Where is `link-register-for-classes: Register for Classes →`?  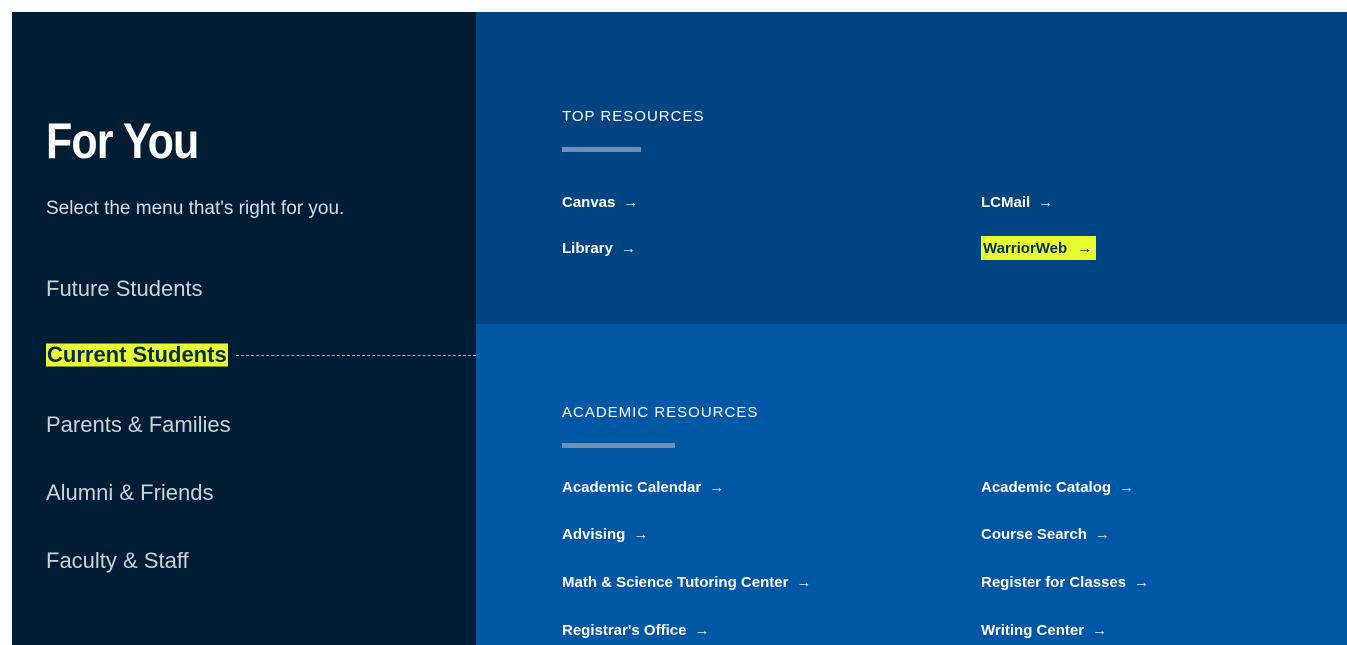 link-register-for-classes: Register for Classes → is located at coordinates (1065, 582).